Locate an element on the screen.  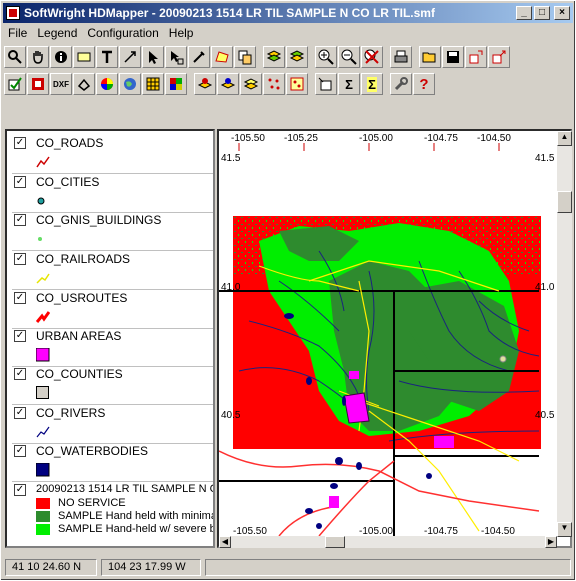
grid-button is located at coordinates (153, 84).